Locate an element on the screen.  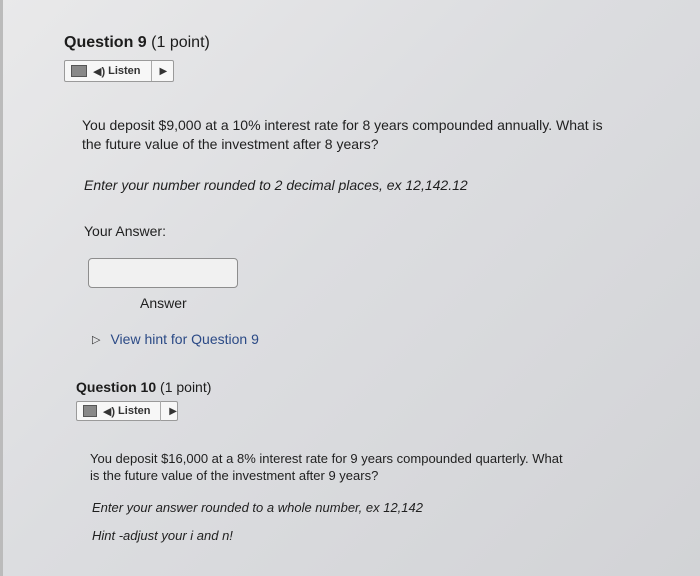
question-9-title: Question 9 (1 point) is located at coordinates (137, 43).